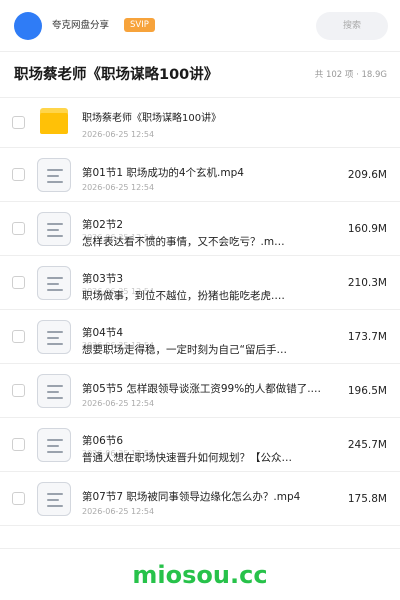 This screenshot has height=600, width=400. I want to click on svip-badge: SVIP, so click(139, 25).